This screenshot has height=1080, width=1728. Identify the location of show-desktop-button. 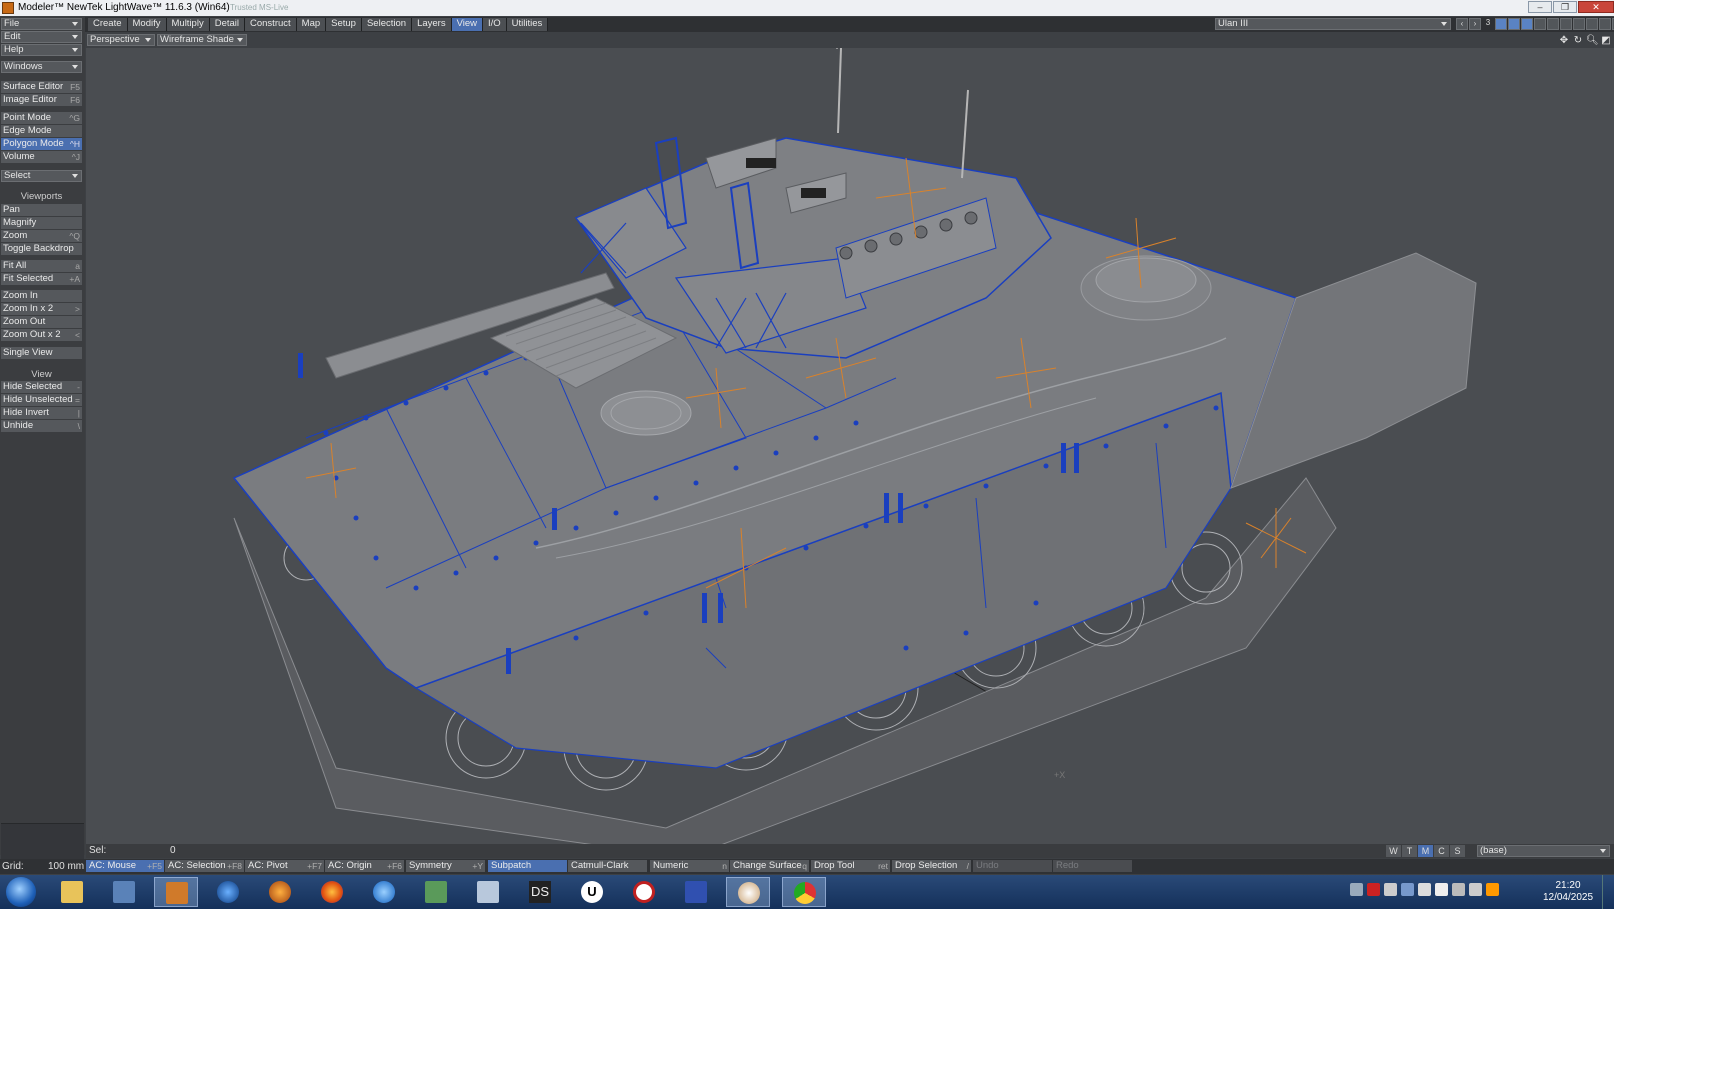
(1608, 892).